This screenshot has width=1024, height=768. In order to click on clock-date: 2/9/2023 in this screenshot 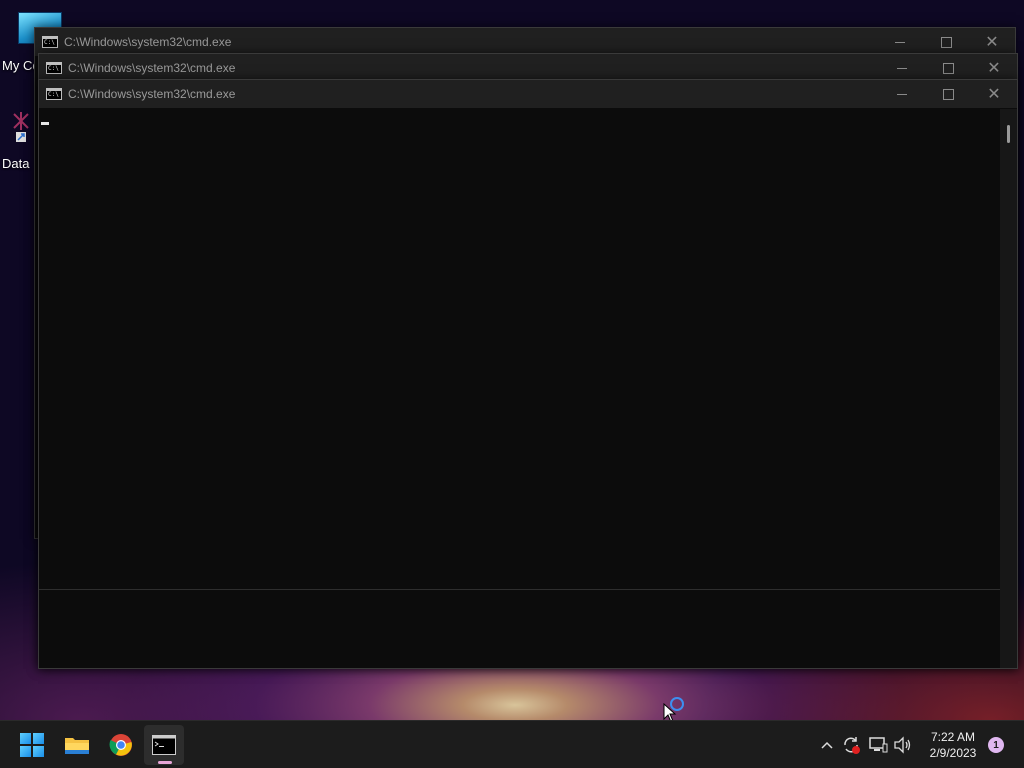, I will do `click(953, 753)`.